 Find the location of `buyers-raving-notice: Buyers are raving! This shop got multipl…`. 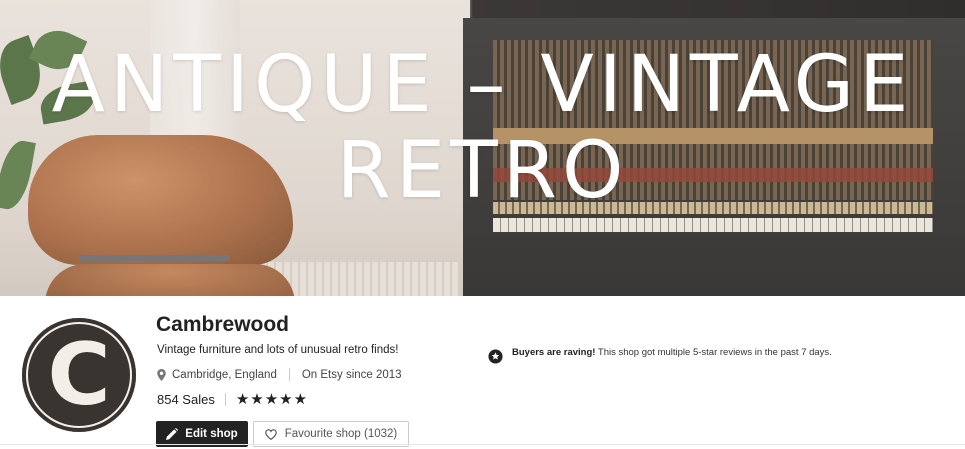

buyers-raving-notice: Buyers are raving! This shop got multipl… is located at coordinates (673, 354).